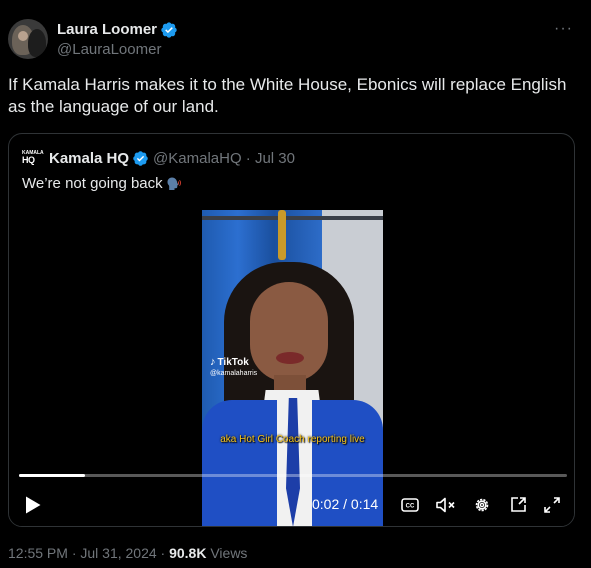  Describe the element at coordinates (117, 49) in the screenshot. I see `author-handle: @LauraLoomer` at that location.